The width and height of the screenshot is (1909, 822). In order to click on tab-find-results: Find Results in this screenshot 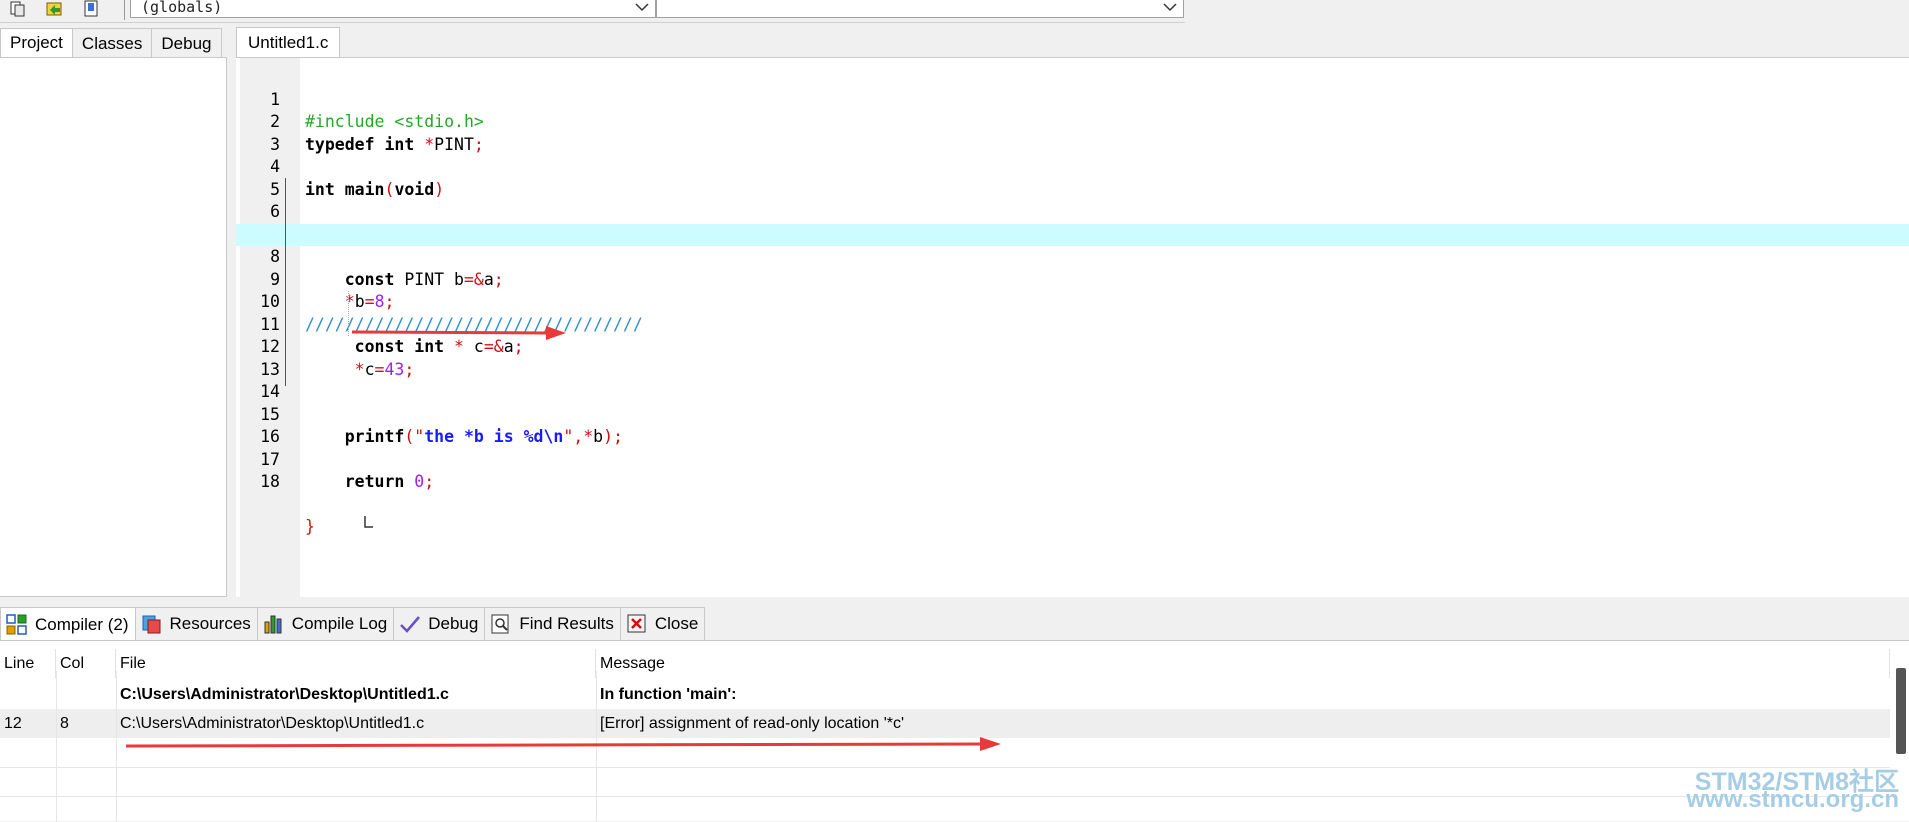, I will do `click(552, 623)`.